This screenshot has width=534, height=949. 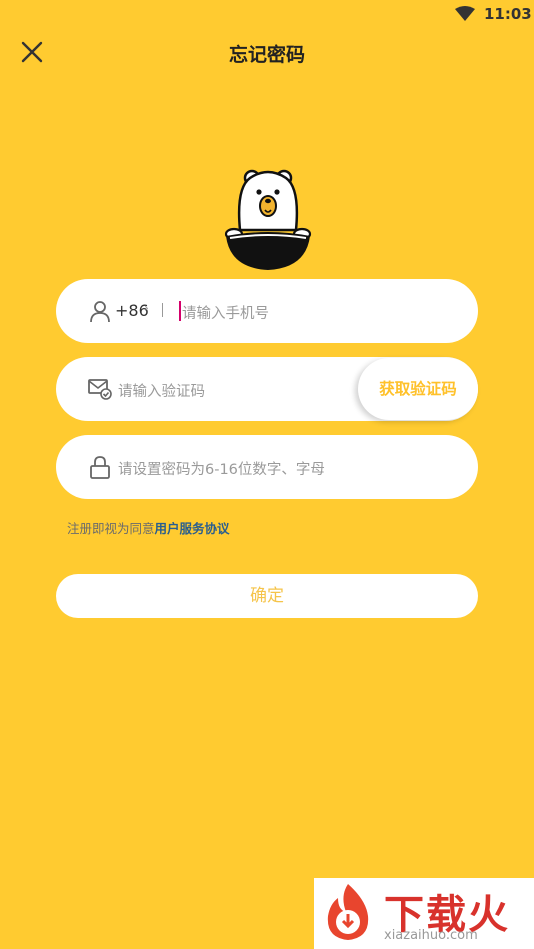 What do you see at coordinates (225, 314) in the screenshot?
I see `phone-placeholder: 请输入手机号` at bounding box center [225, 314].